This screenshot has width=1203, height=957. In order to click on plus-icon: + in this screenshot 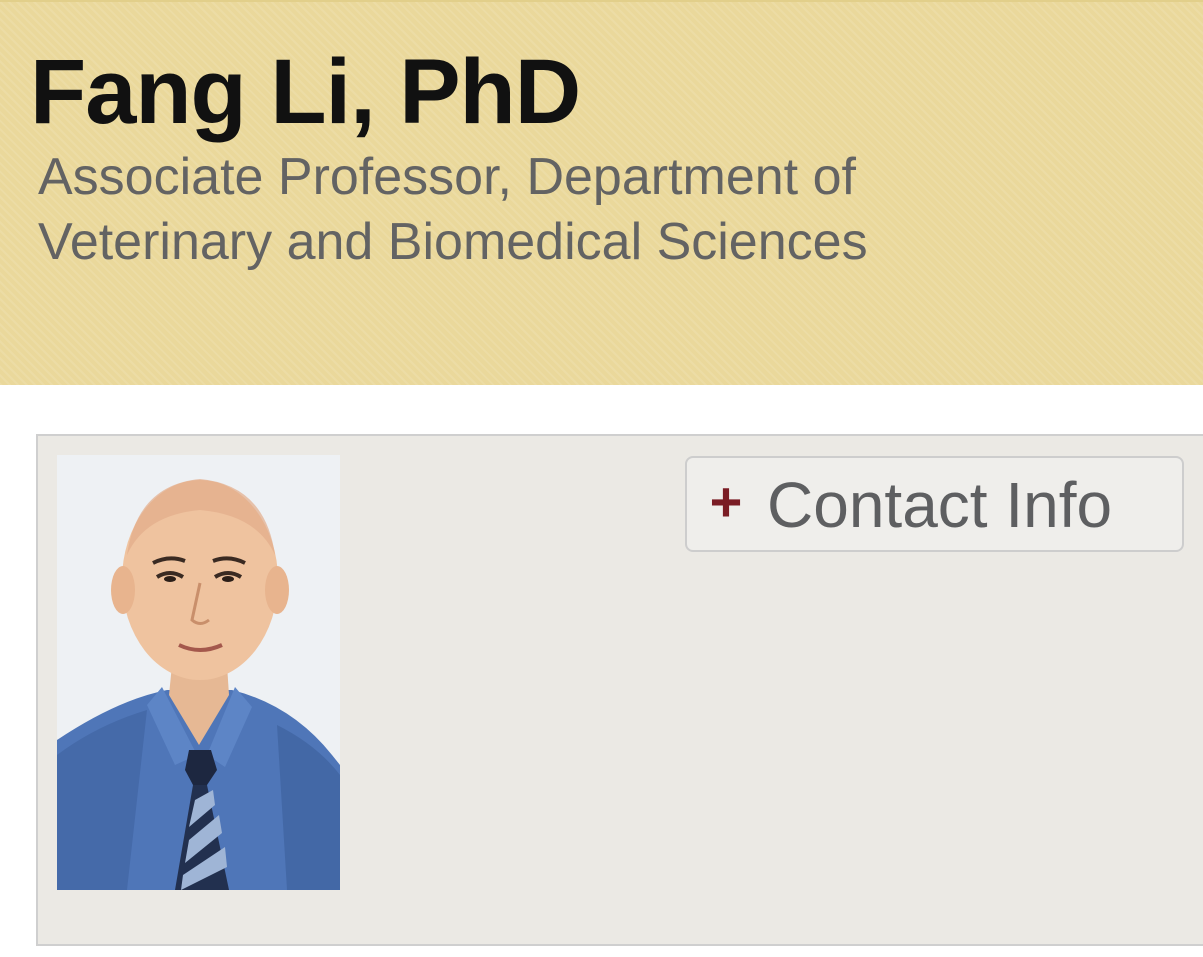, I will do `click(726, 501)`.